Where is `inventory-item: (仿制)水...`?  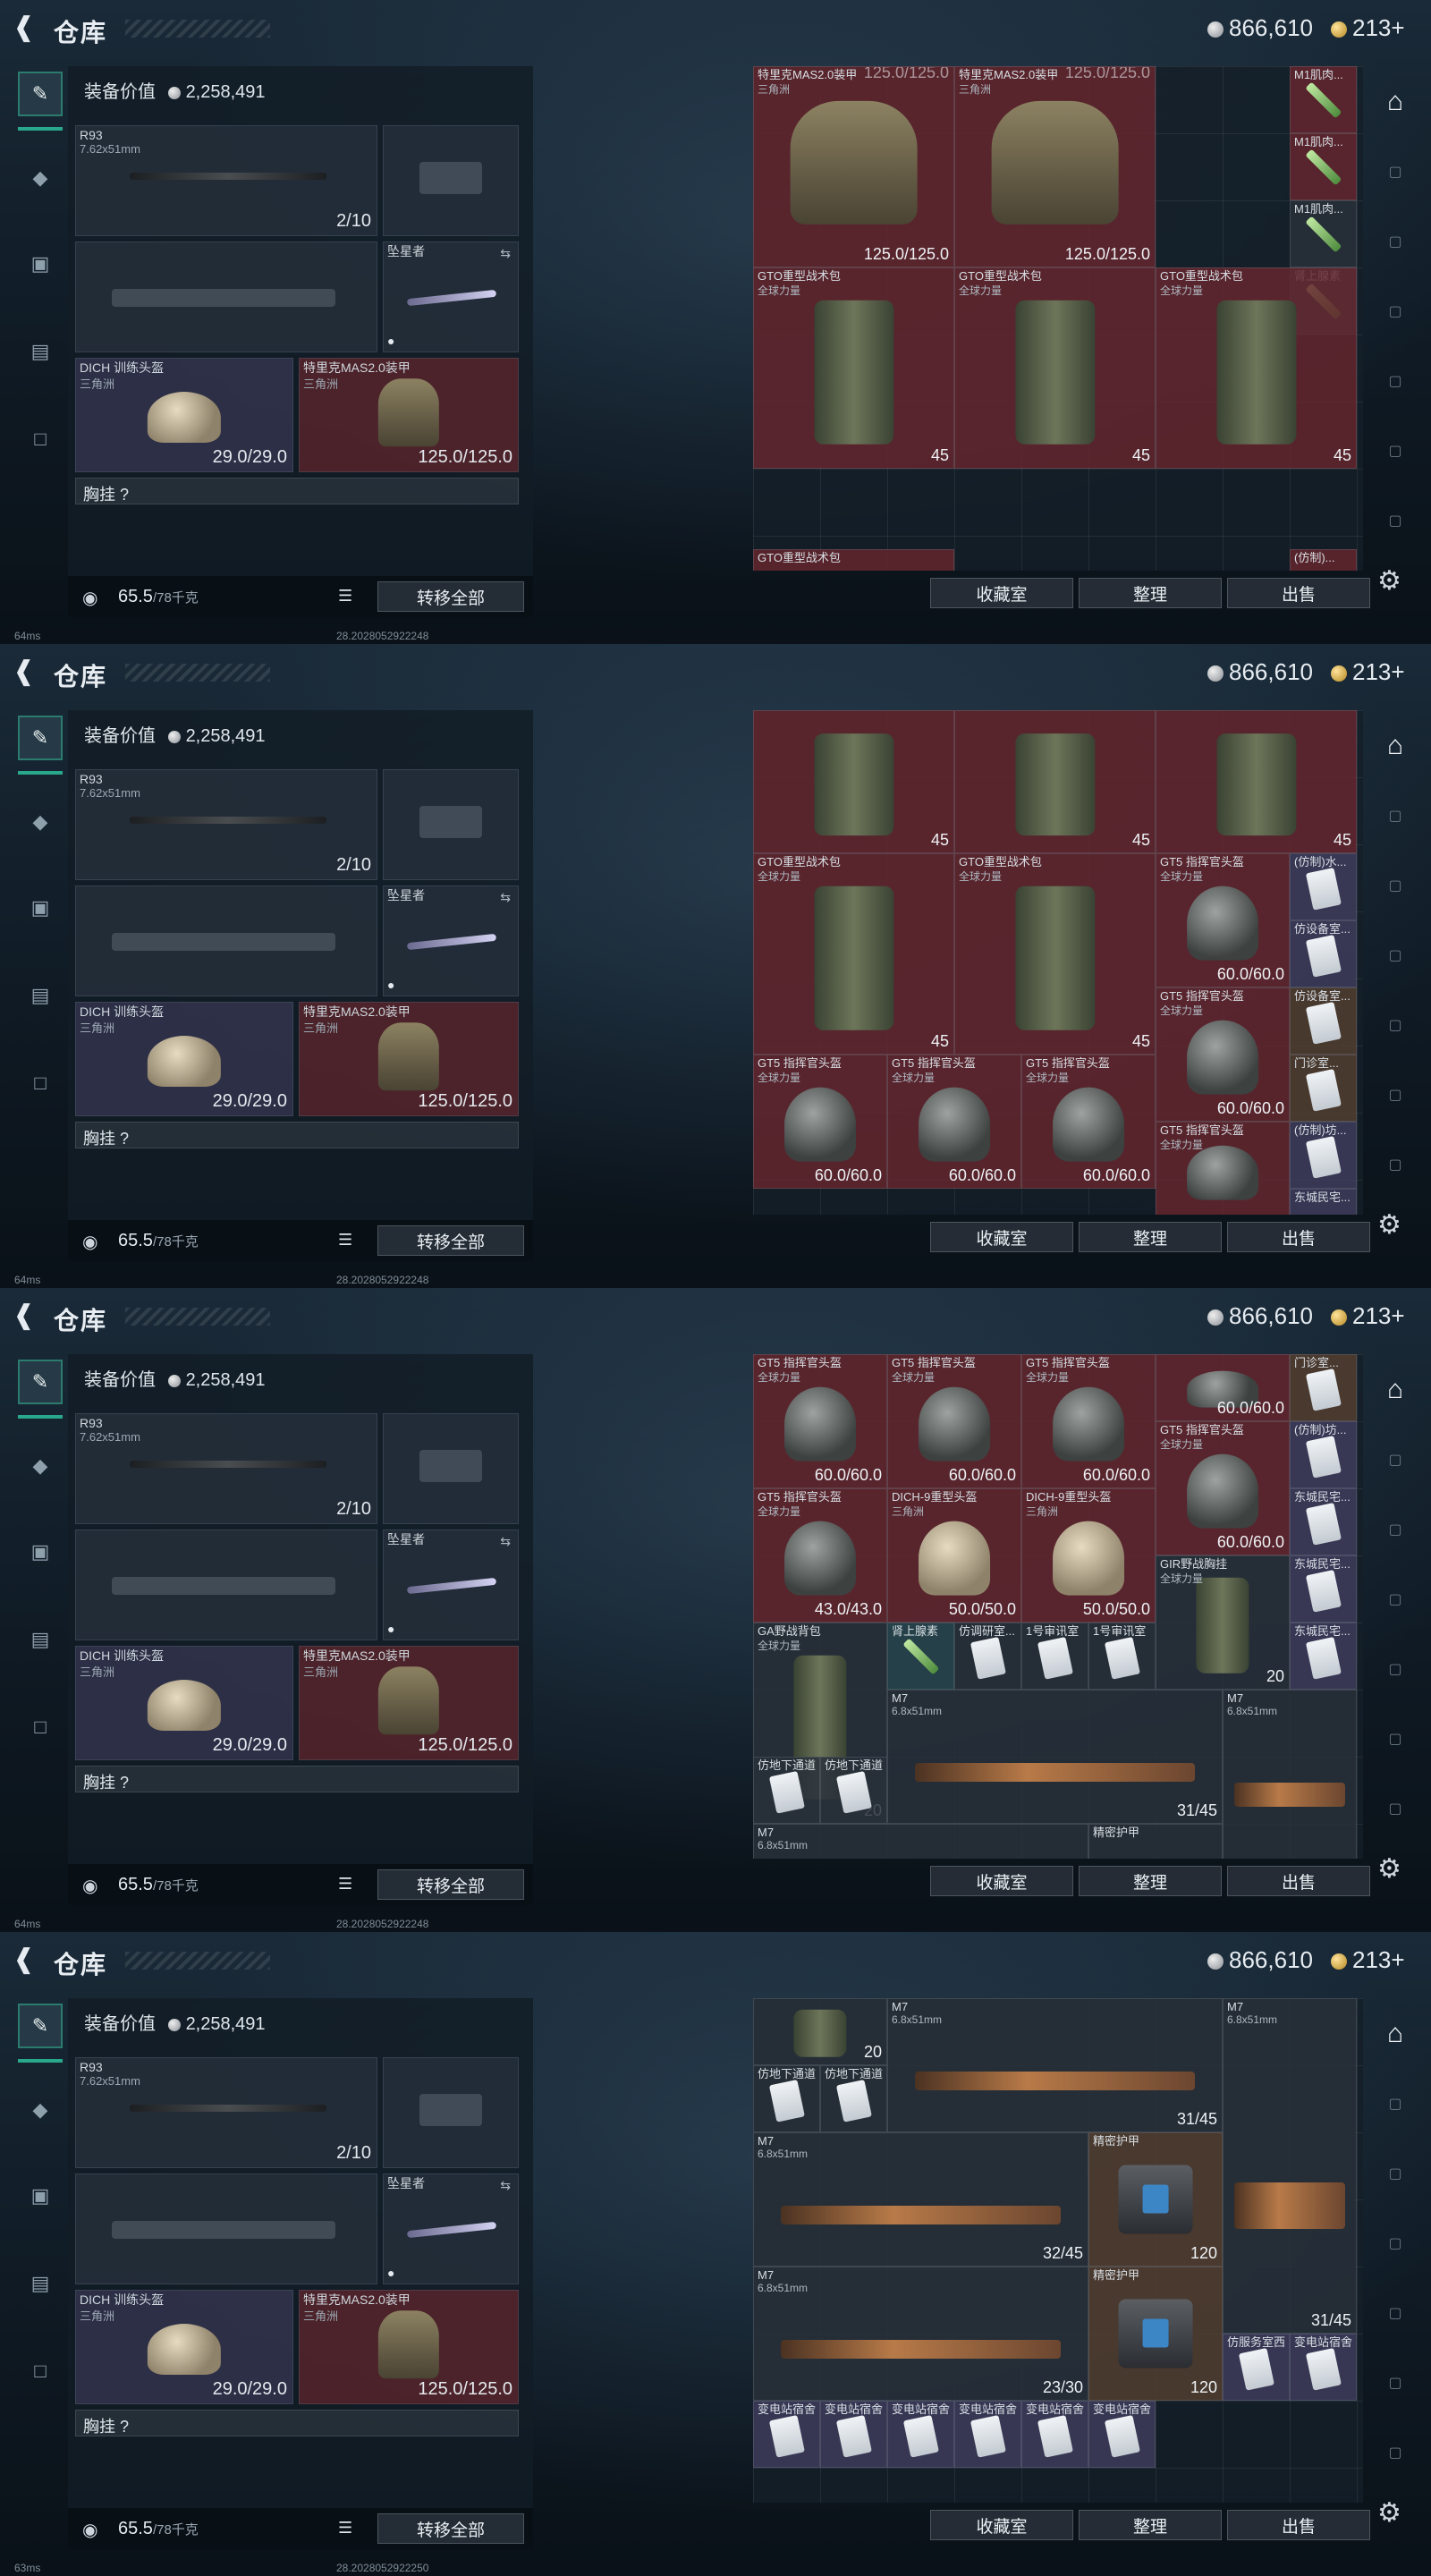 inventory-item: (仿制)水... is located at coordinates (1324, 886).